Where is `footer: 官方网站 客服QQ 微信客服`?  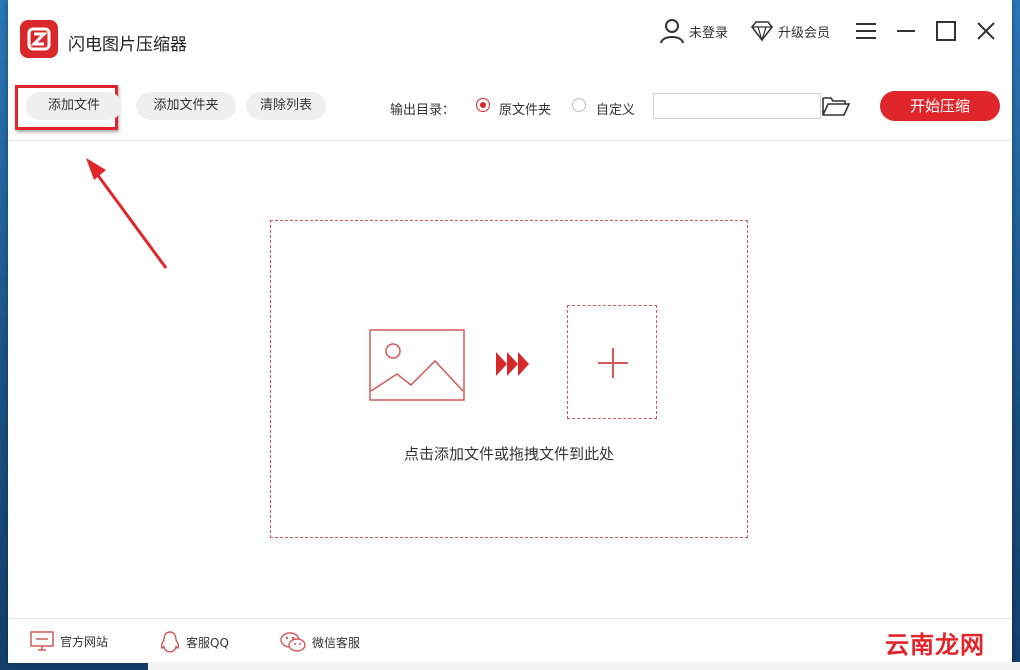 footer: 官方网站 客服QQ 微信客服 is located at coordinates (510, 640).